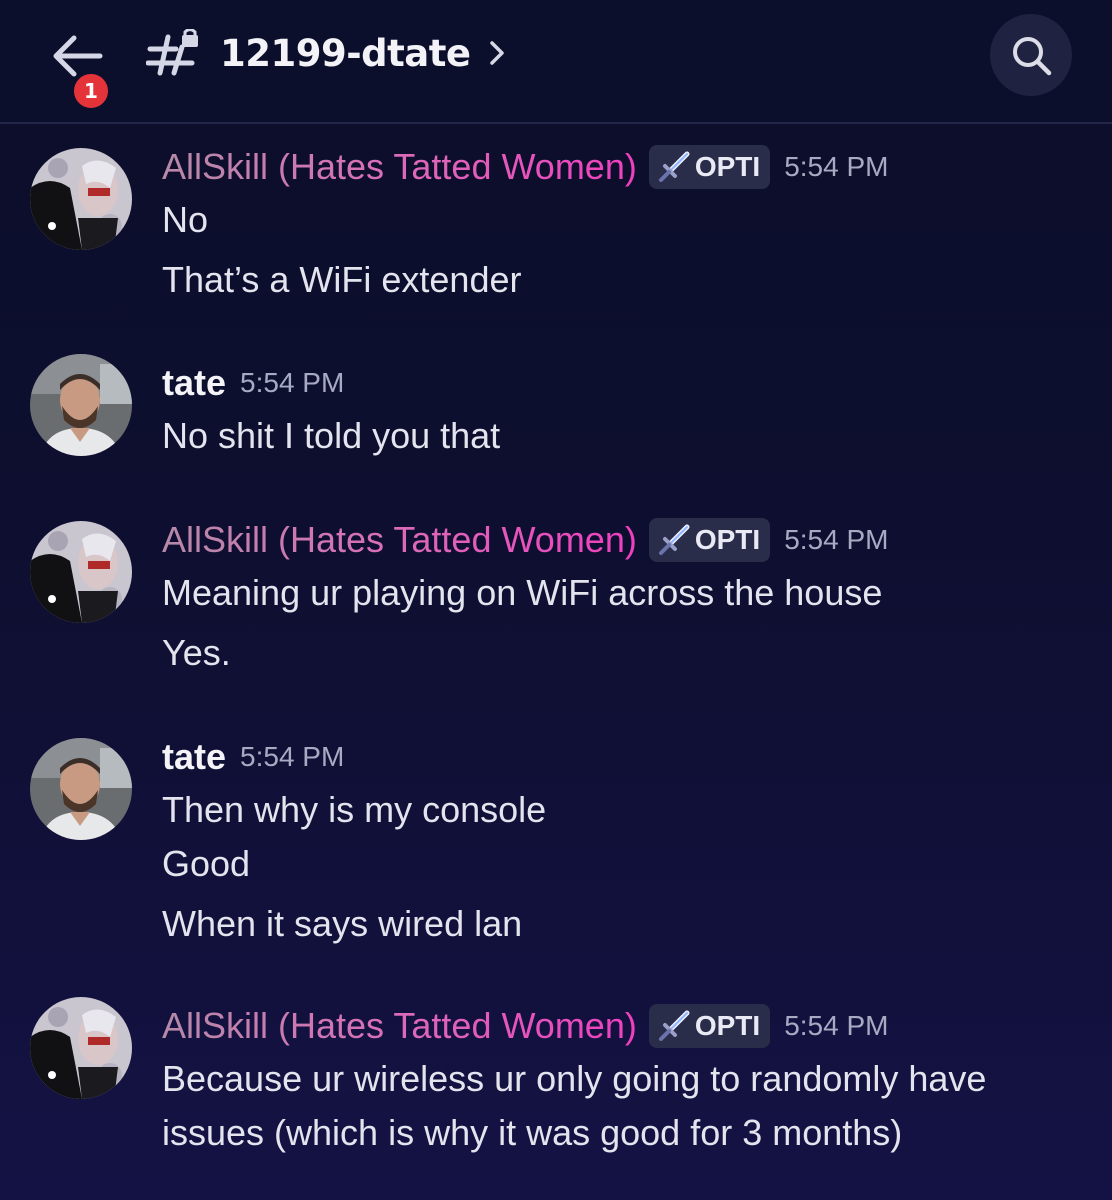  I want to click on message-text: When it says wired lan, so click(342, 923).